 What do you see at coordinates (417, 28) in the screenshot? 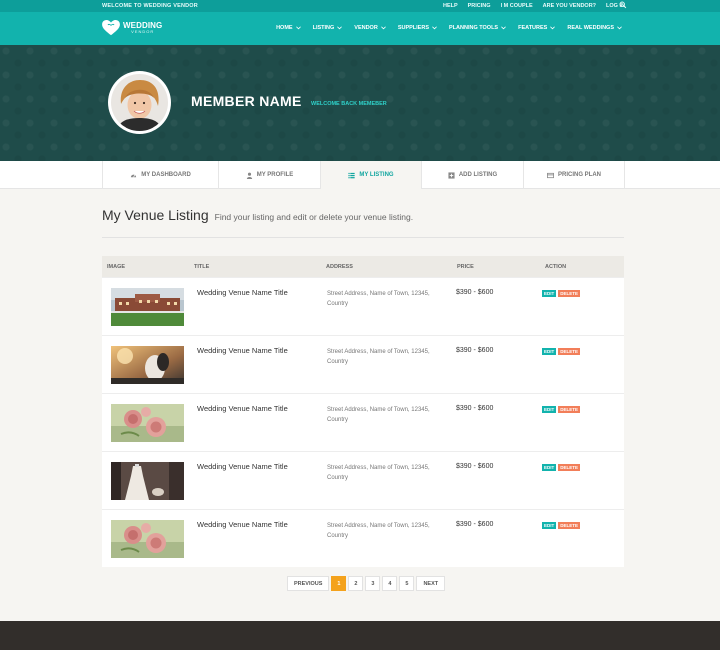
I see `nav-suppliers: SUPPLIERS` at bounding box center [417, 28].